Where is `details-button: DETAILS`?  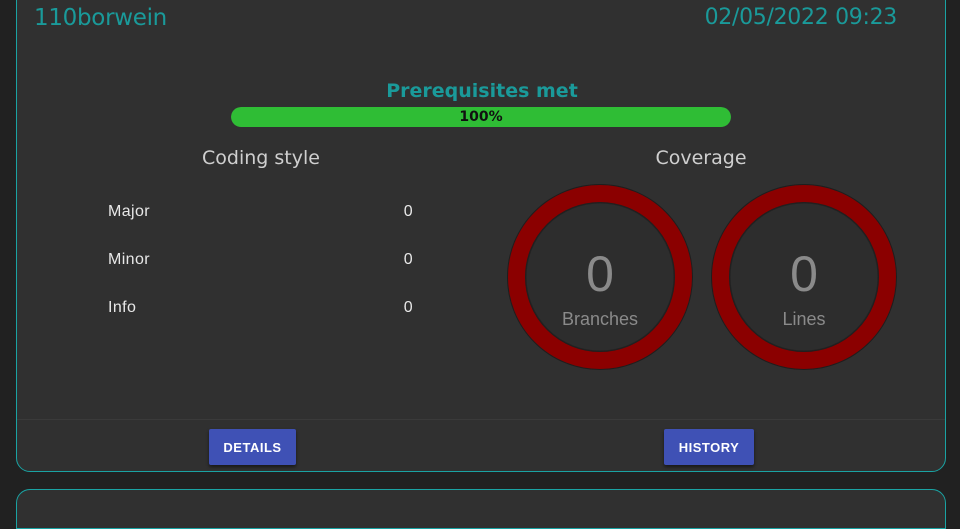 details-button: DETAILS is located at coordinates (252, 447).